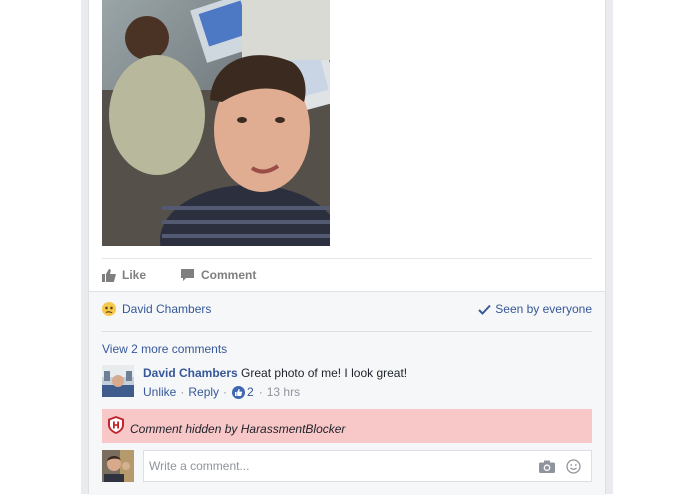 Image resolution: width=695 pixels, height=495 pixels. I want to click on seen-by: Seen by everyone, so click(535, 309).